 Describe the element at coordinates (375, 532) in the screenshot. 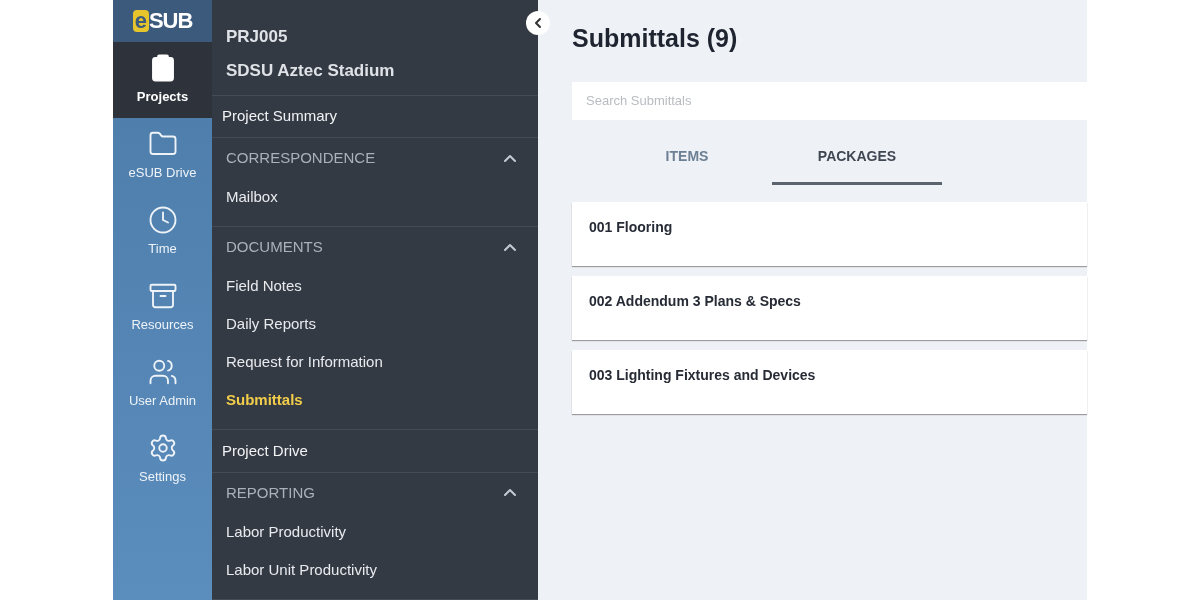

I see `nav-item: Labor Productivity` at that location.